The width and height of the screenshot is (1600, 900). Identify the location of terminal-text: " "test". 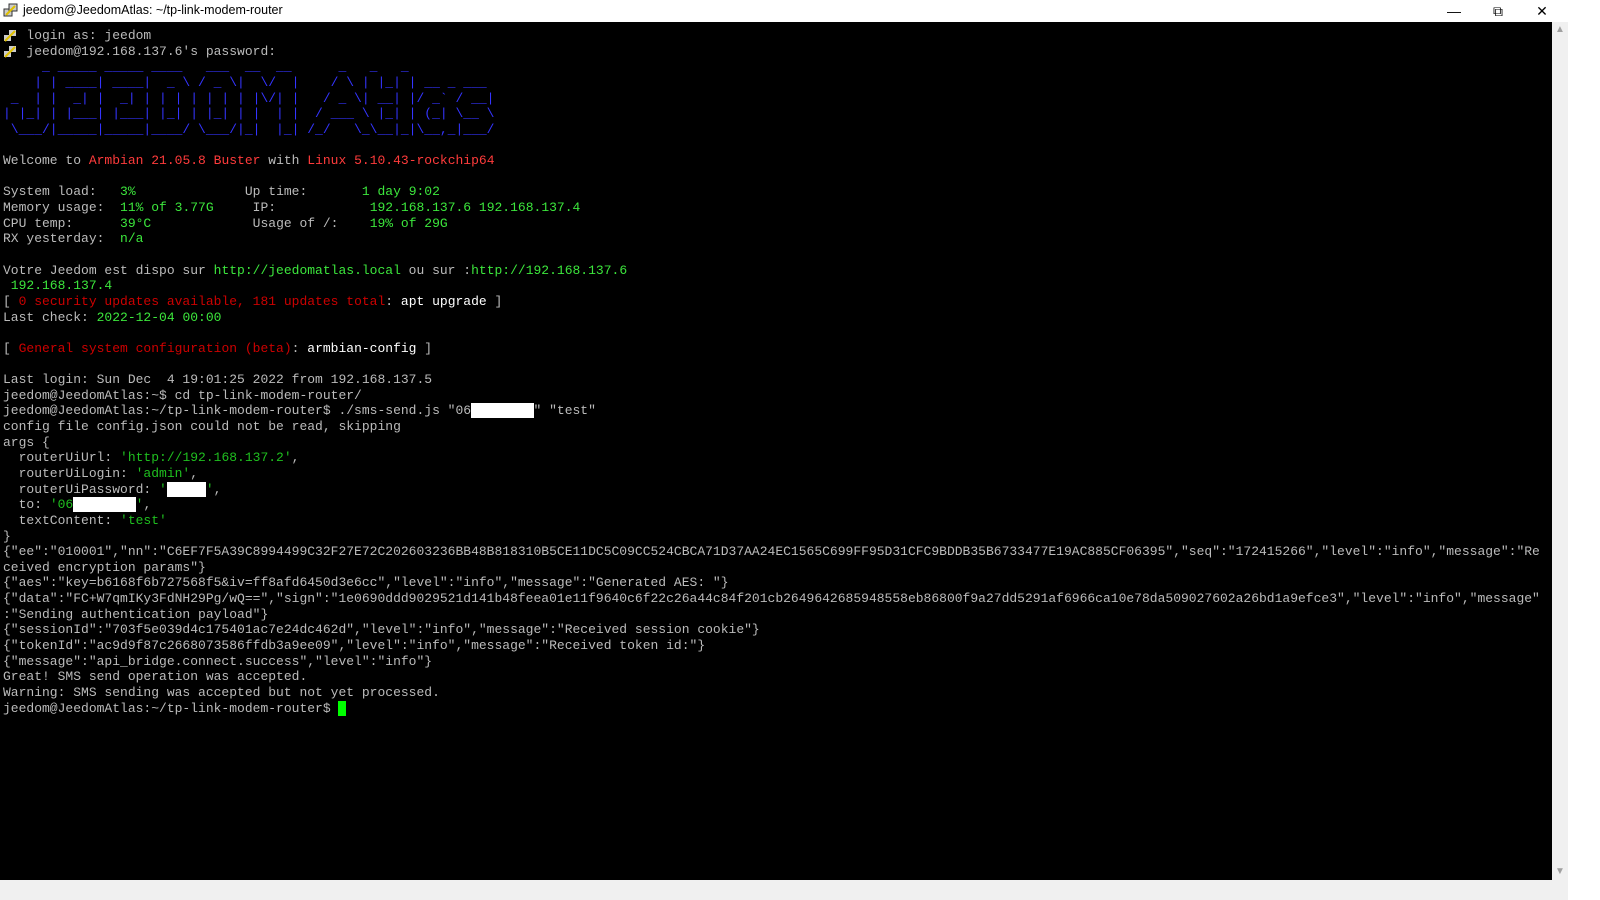
(564, 411).